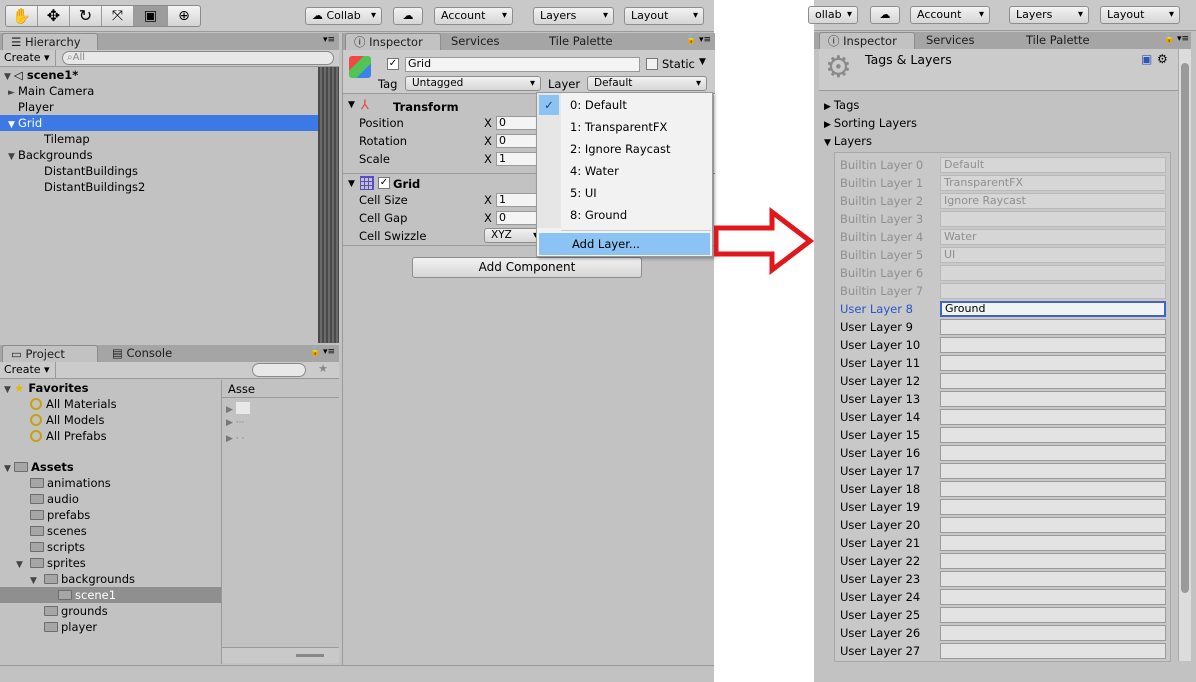 The height and width of the screenshot is (682, 1196). Describe the element at coordinates (518, 159) in the screenshot. I see `transform-x-field: 1` at that location.